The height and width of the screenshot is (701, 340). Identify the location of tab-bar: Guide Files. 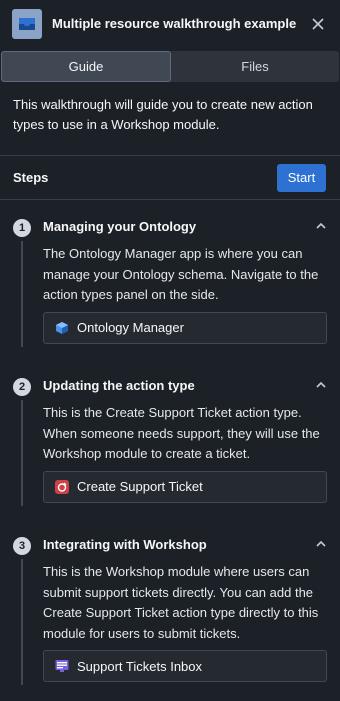
(170, 66).